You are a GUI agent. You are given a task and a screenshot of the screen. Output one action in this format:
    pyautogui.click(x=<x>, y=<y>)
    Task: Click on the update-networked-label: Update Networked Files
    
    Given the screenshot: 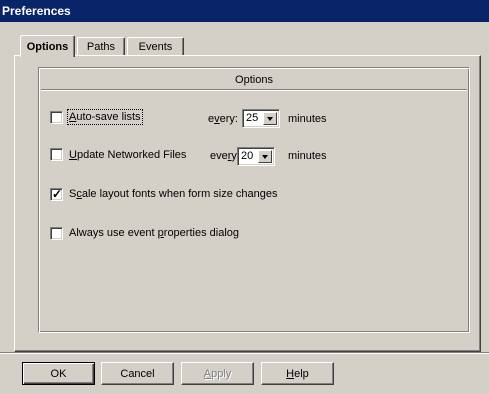 What is the action you would take?
    pyautogui.click(x=127, y=155)
    